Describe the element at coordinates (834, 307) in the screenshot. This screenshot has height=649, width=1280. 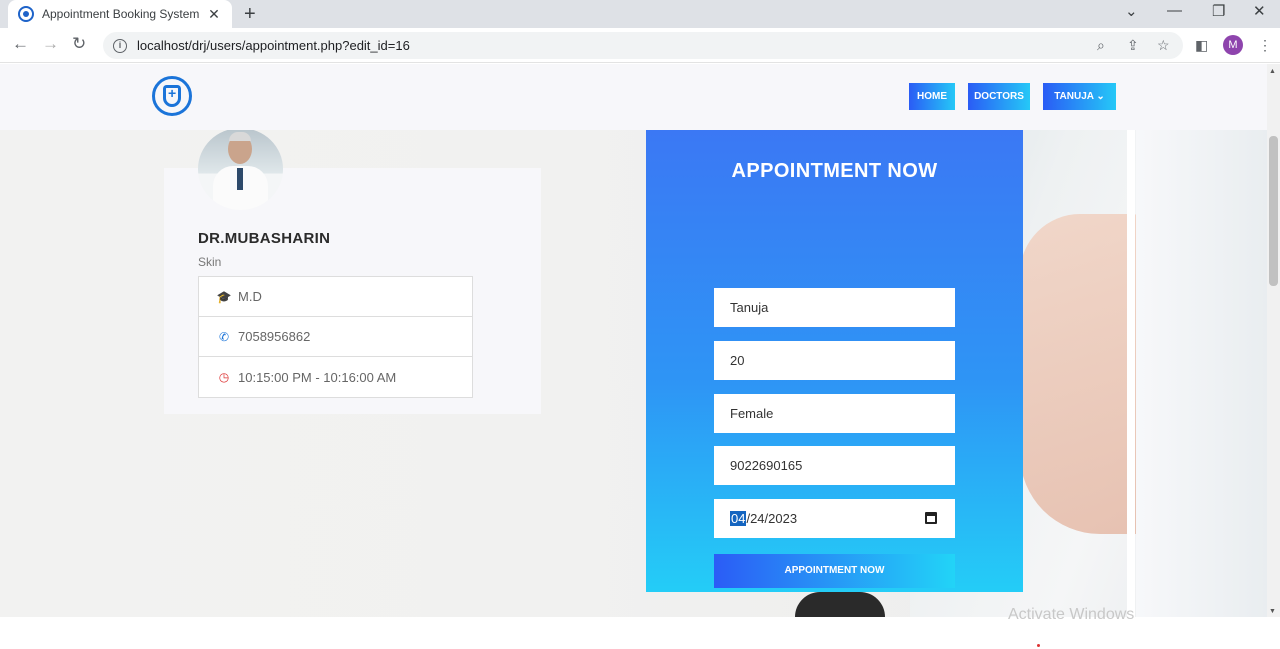
I see `name-field: Tanuja` at that location.